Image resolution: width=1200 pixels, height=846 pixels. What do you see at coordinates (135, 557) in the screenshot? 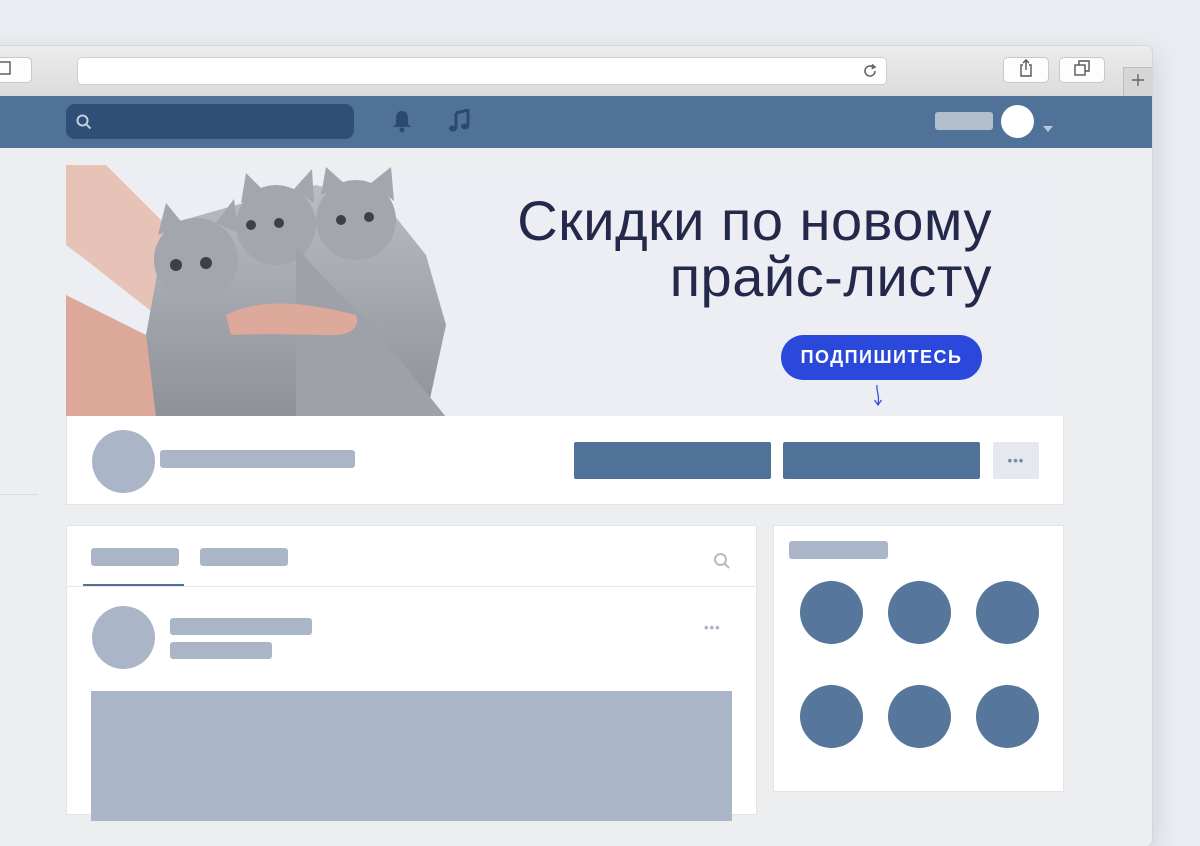
I see `tab-posts` at bounding box center [135, 557].